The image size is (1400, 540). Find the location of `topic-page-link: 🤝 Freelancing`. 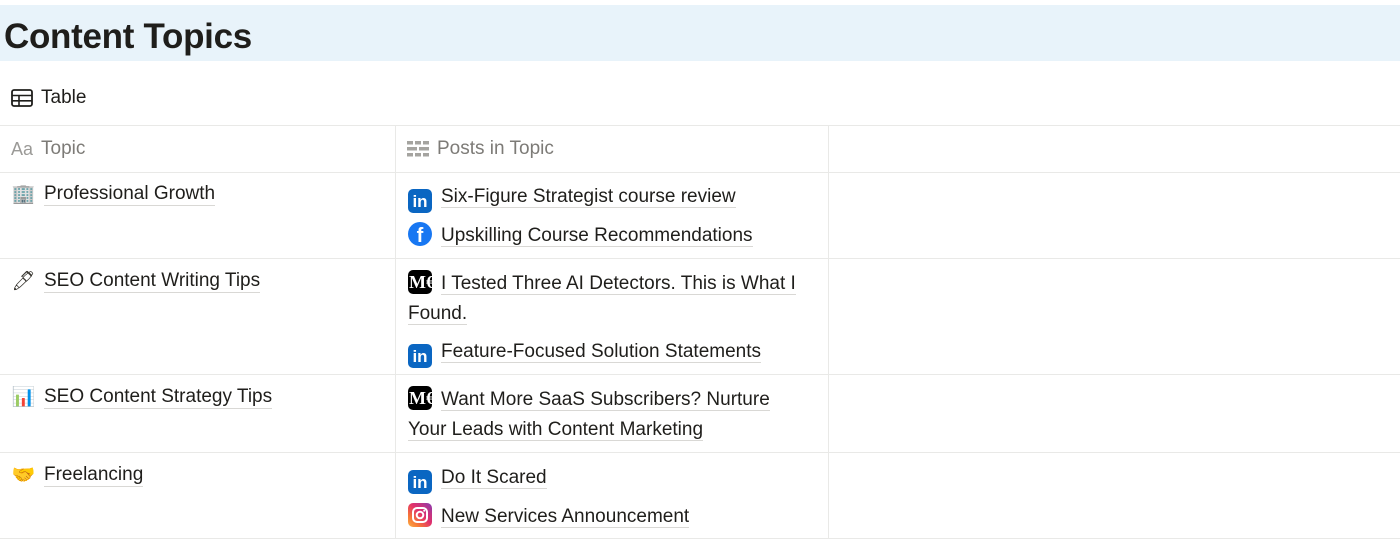

topic-page-link: 🤝 Freelancing is located at coordinates (77, 475).